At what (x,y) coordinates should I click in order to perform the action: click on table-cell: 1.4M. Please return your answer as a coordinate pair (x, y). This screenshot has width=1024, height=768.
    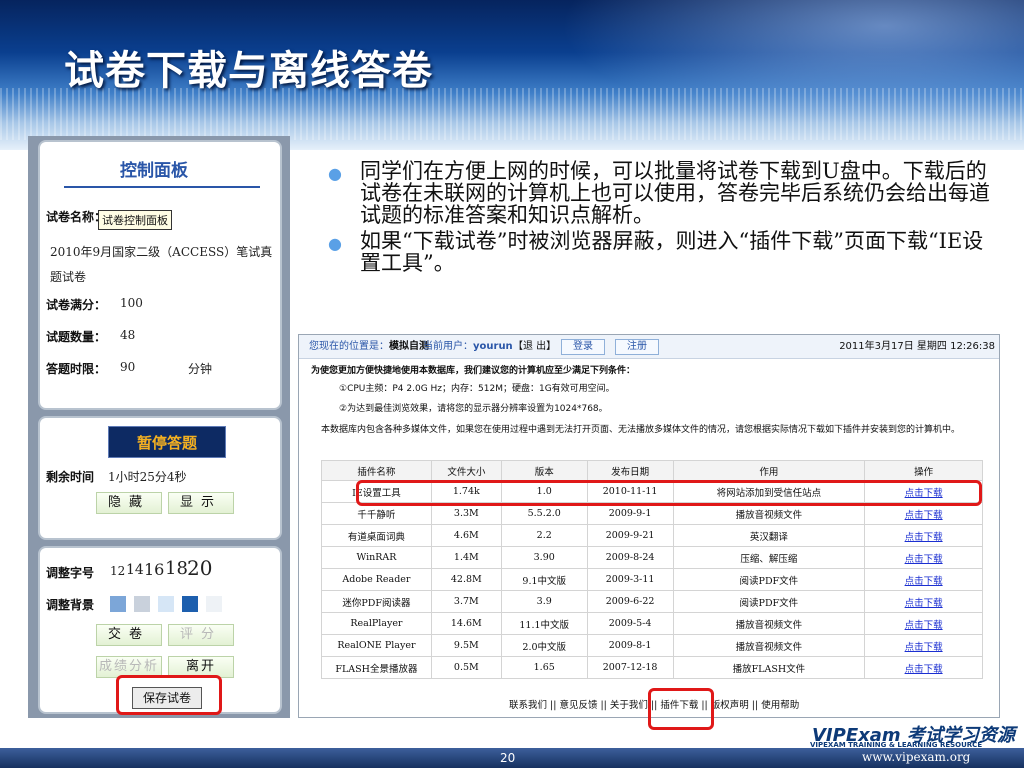
    Looking at the image, I should click on (466, 557).